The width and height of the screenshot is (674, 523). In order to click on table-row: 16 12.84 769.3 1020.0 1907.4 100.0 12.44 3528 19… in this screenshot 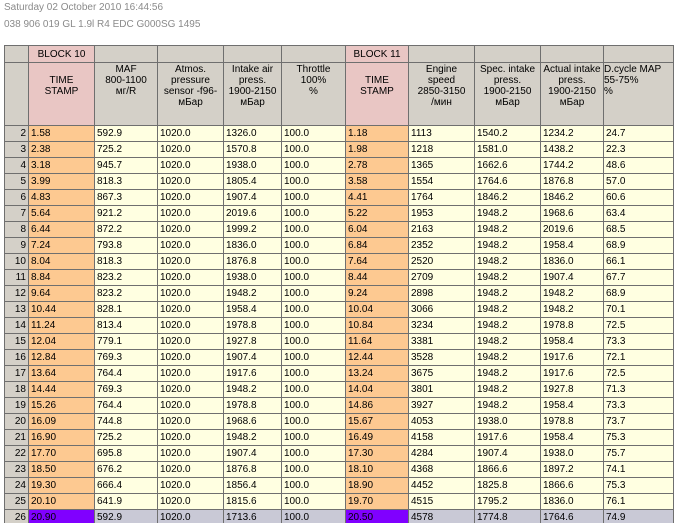, I will do `click(339, 357)`.